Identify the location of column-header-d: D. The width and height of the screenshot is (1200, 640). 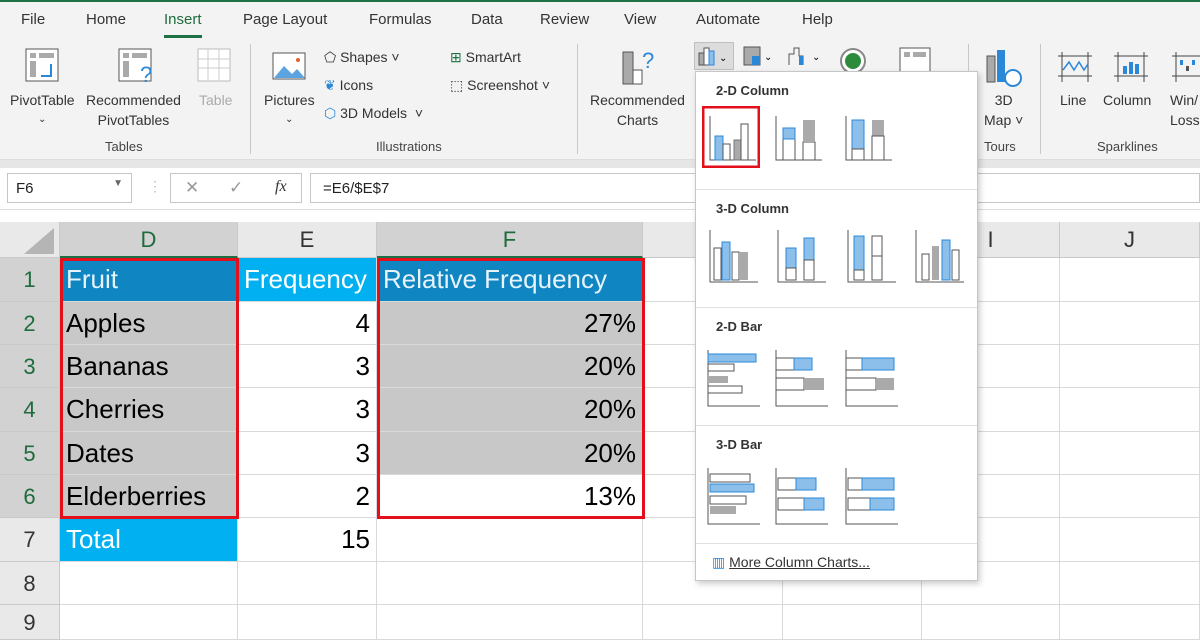
(149, 240).